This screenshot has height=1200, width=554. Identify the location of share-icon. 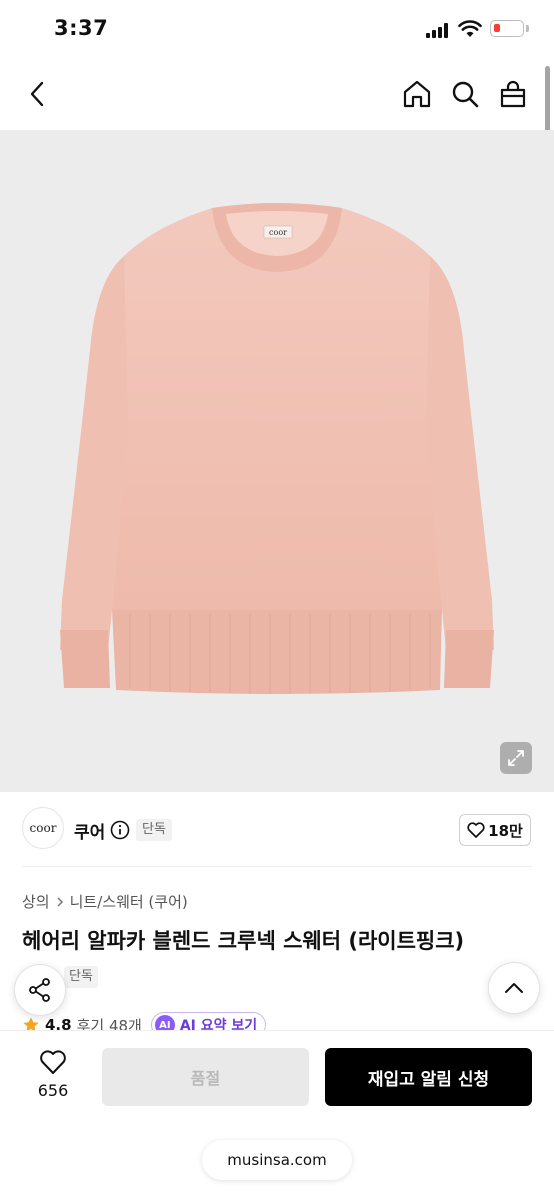
(39, 990).